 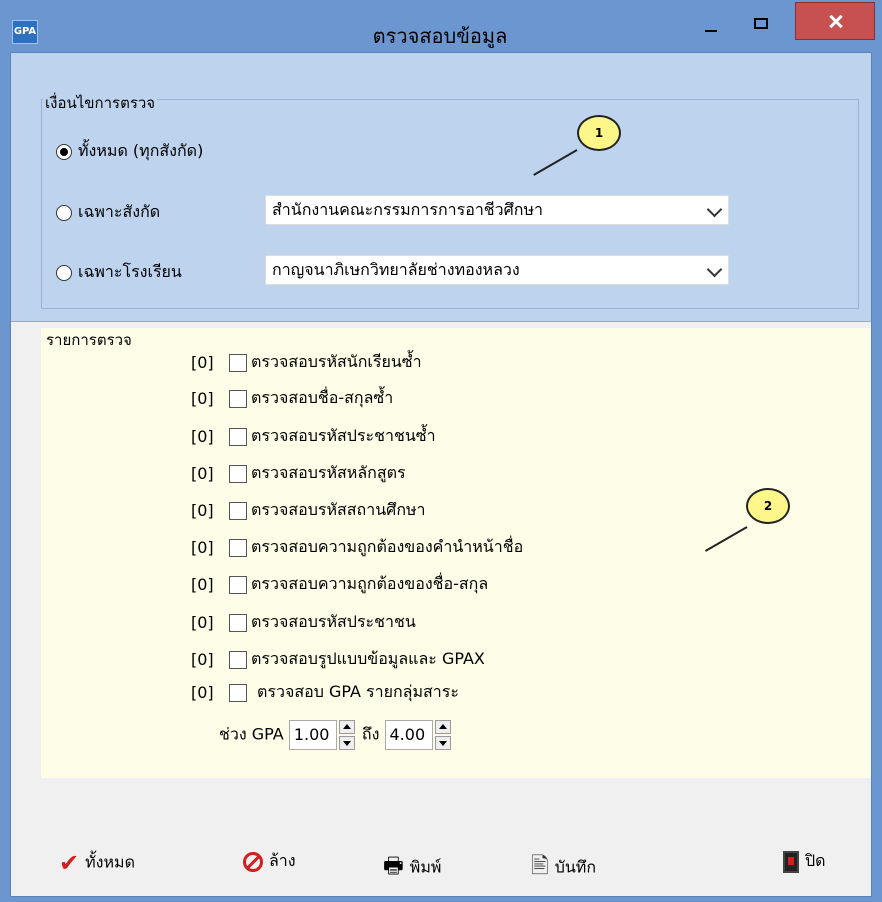 I want to click on callout-1: 1, so click(x=599, y=133).